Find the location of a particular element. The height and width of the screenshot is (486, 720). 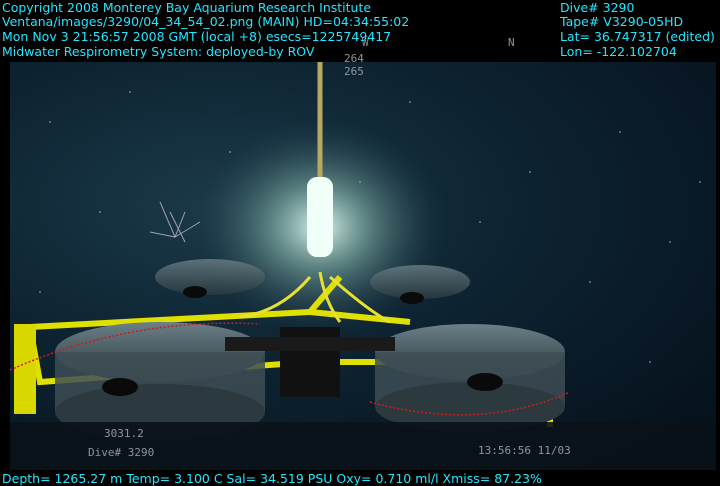

longitude: Lon= -122.102704 is located at coordinates (618, 51).